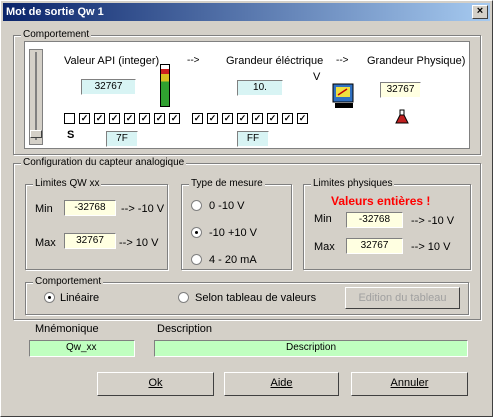  I want to click on electrical-label: Grandeur éléctrique, so click(275, 61).